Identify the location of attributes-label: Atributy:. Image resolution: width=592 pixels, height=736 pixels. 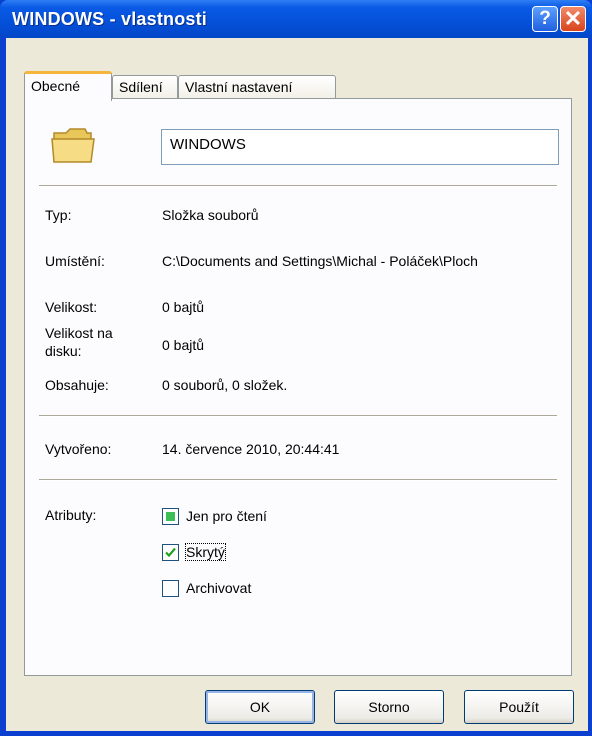
(71, 515).